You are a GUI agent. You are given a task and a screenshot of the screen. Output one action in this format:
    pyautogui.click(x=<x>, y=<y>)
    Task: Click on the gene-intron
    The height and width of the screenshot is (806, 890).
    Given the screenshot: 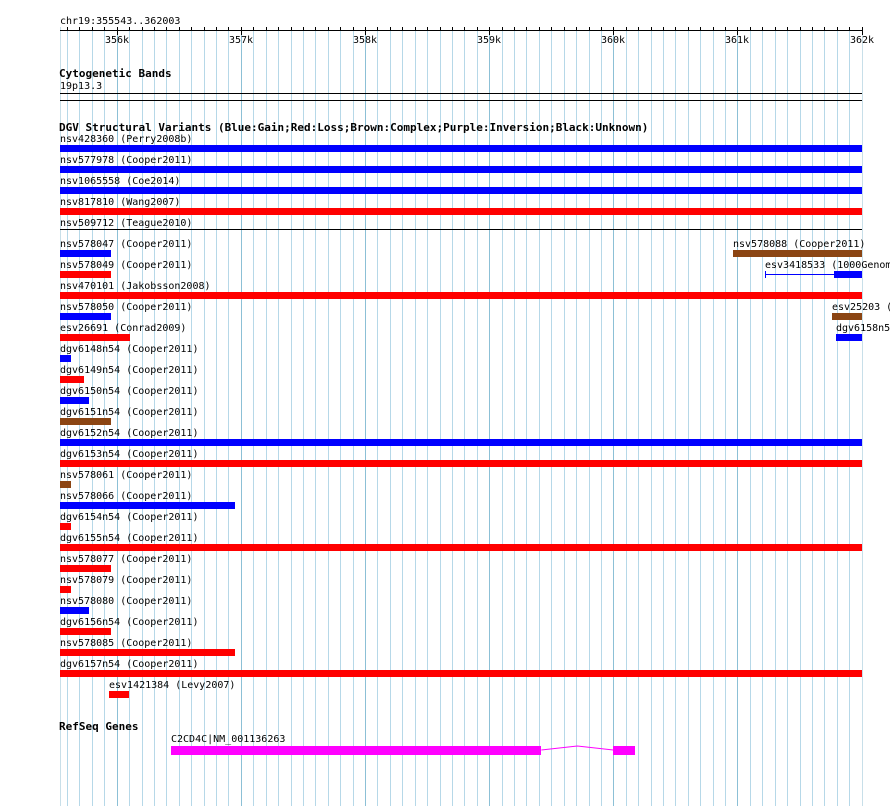 What is the action you would take?
    pyautogui.click(x=577, y=748)
    